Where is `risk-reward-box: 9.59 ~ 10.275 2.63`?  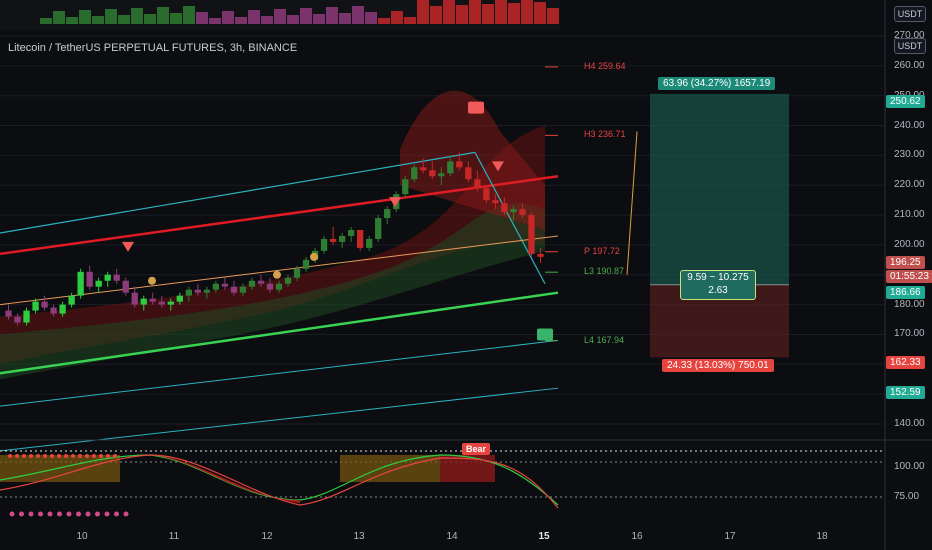 risk-reward-box: 9.59 ~ 10.275 2.63 is located at coordinates (718, 285).